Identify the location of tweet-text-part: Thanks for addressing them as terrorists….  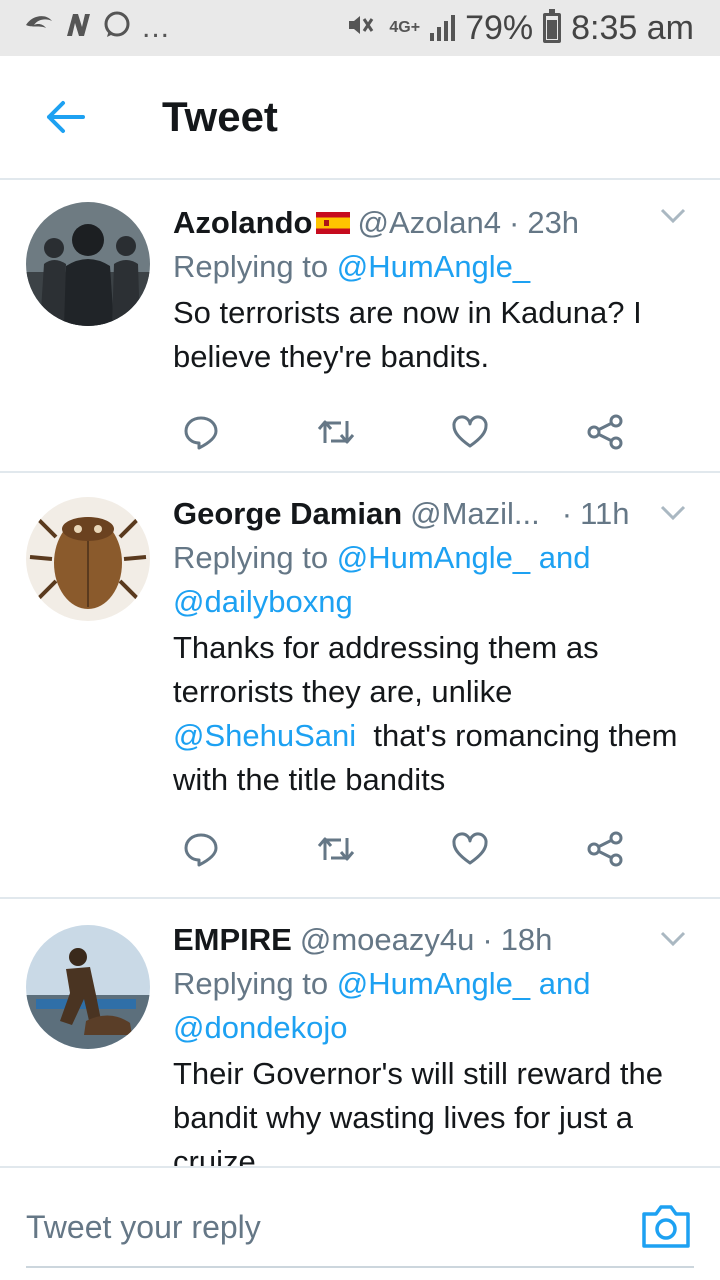
(386, 669).